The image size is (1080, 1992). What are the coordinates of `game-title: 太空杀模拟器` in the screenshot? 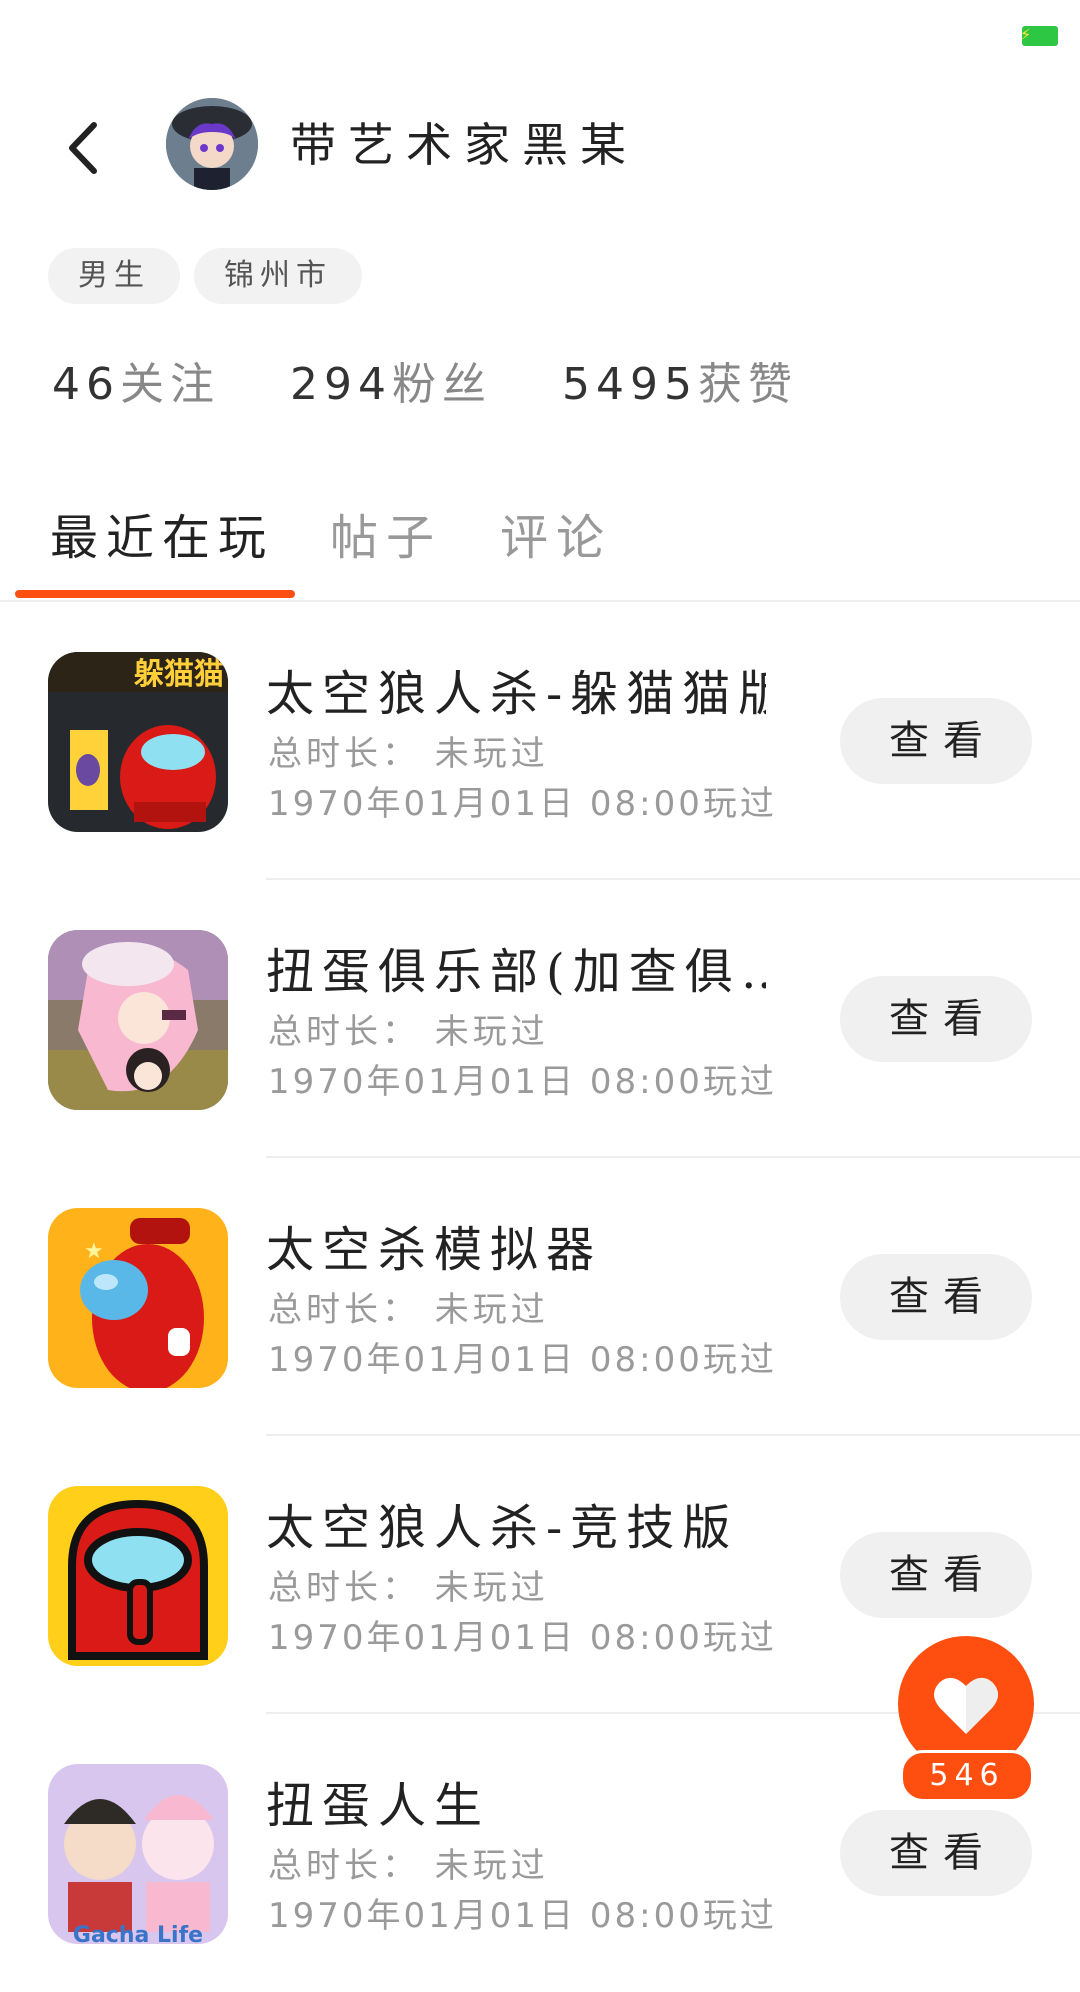 It's located at (434, 1250).